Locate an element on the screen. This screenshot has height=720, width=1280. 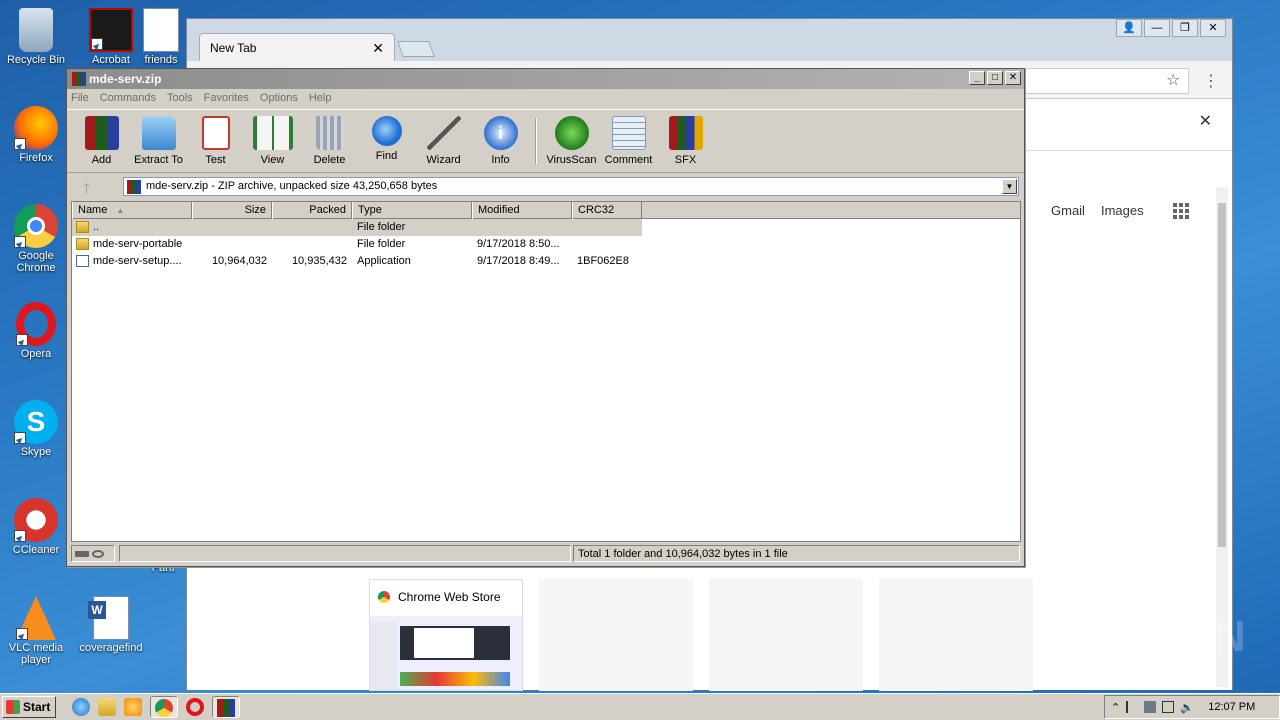
menu-favorites: Favorites is located at coordinates (226, 99).